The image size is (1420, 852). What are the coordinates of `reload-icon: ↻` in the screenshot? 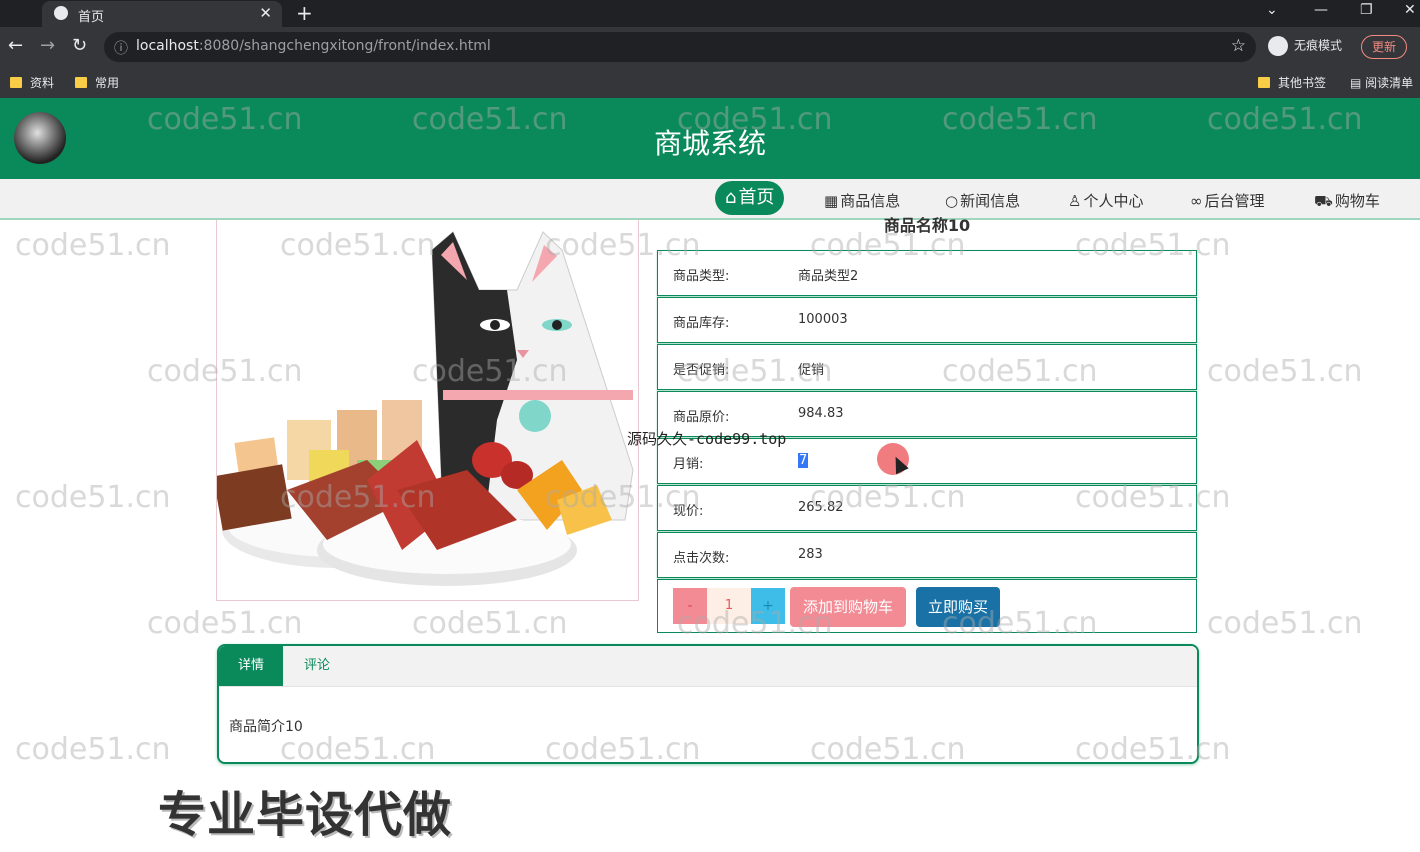 It's located at (79, 45).